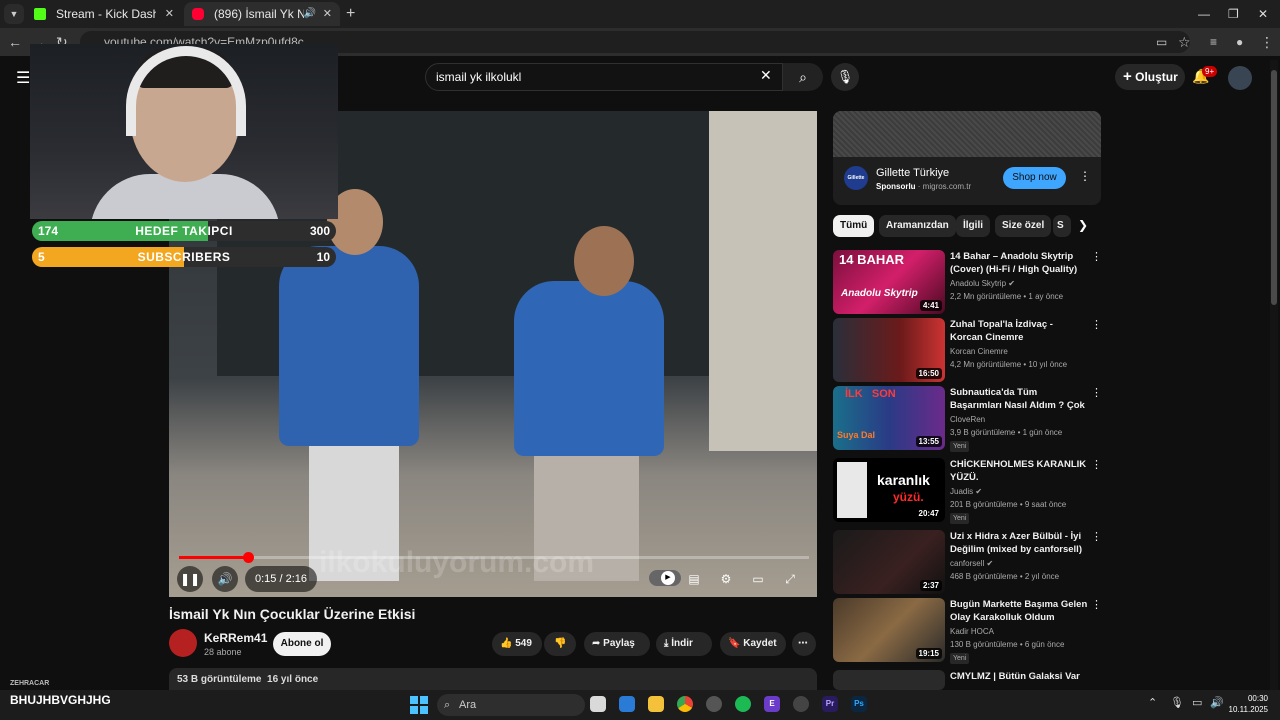  I want to click on tab-audio-icon: 🔊, so click(310, 14).